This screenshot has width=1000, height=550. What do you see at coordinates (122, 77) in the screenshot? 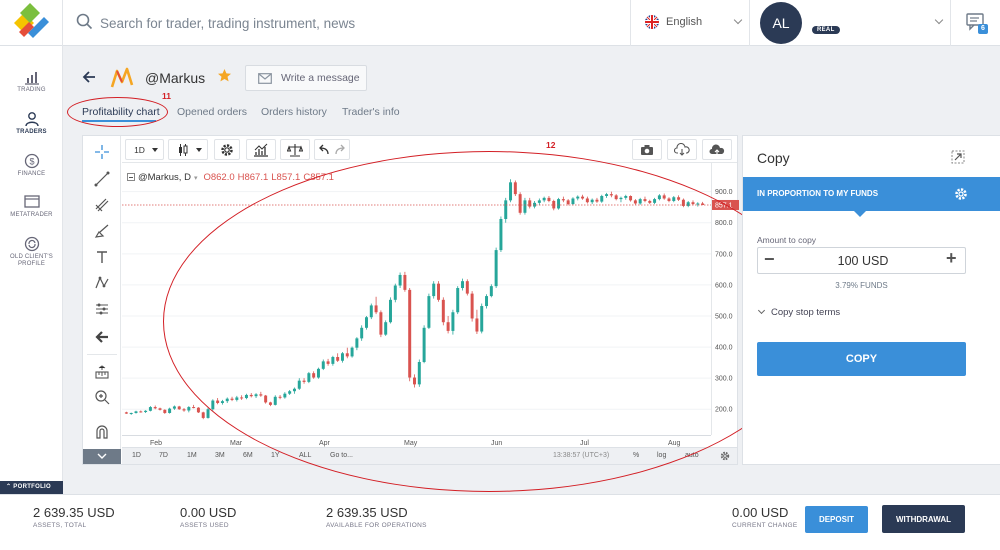
I see `trader-logo-icon` at bounding box center [122, 77].